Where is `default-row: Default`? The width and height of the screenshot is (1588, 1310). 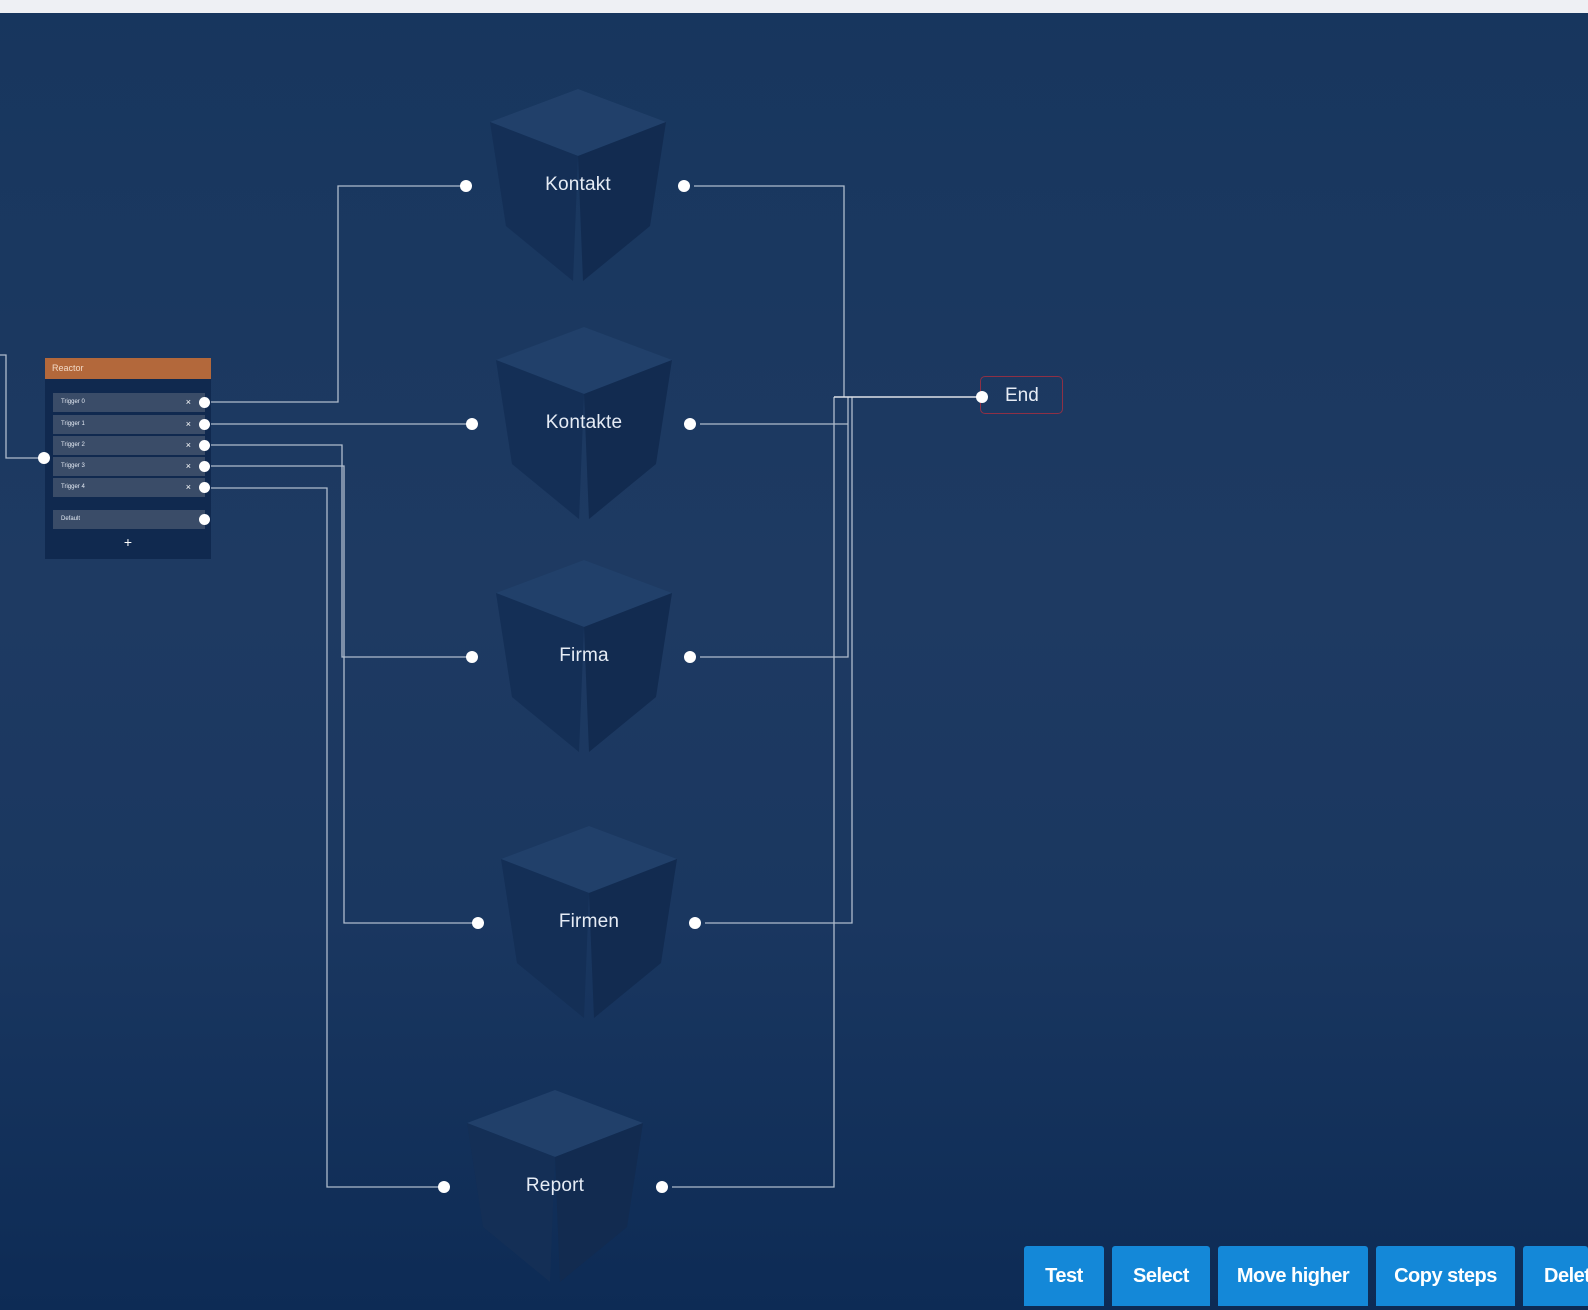
default-row: Default is located at coordinates (131, 519).